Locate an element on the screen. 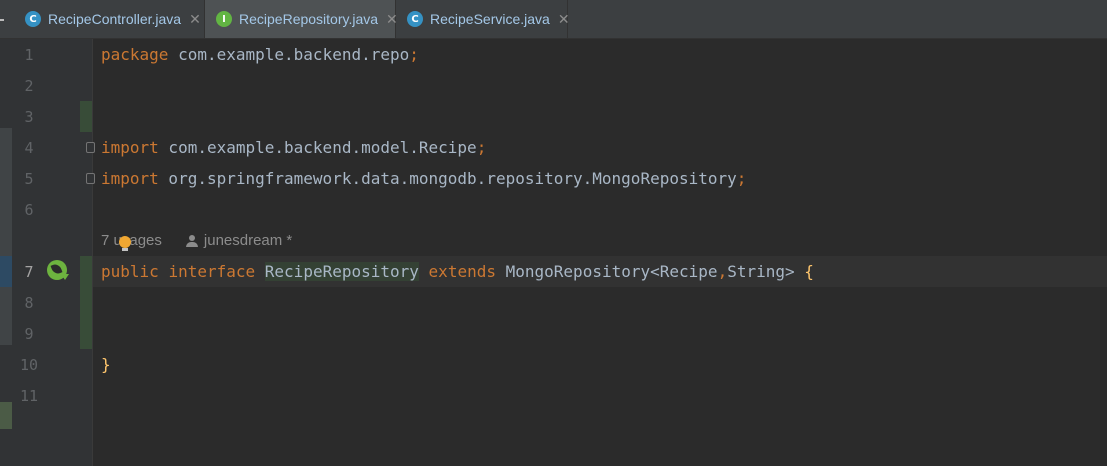 The image size is (1107, 466). line-number-current: 7 is located at coordinates (29, 272).